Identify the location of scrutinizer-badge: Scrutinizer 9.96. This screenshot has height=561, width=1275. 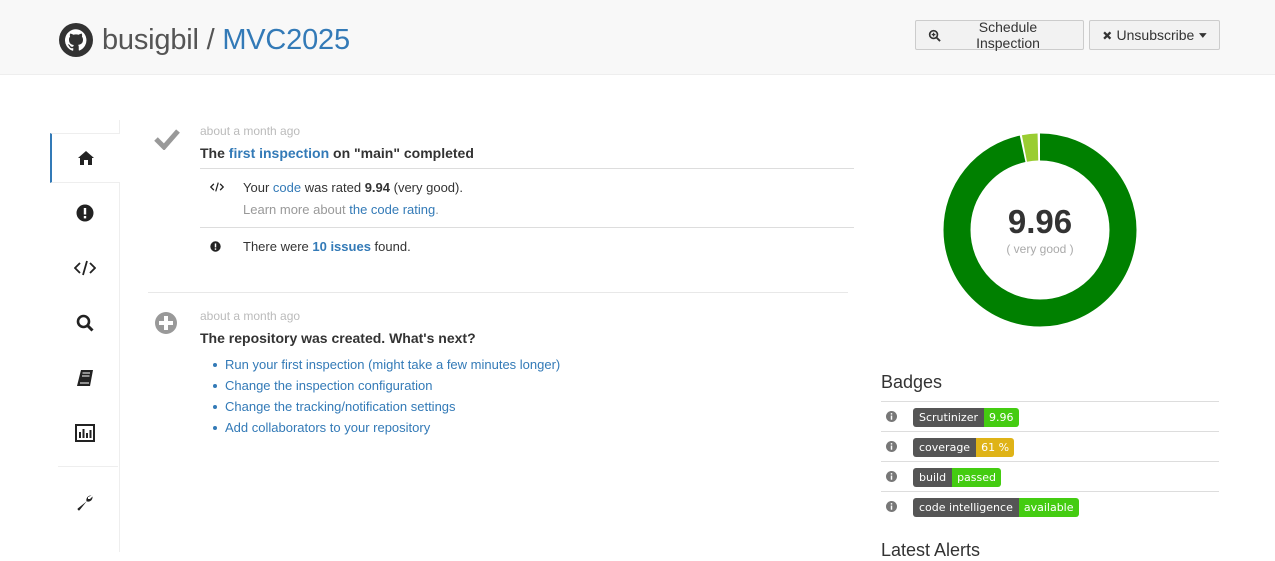
(966, 417).